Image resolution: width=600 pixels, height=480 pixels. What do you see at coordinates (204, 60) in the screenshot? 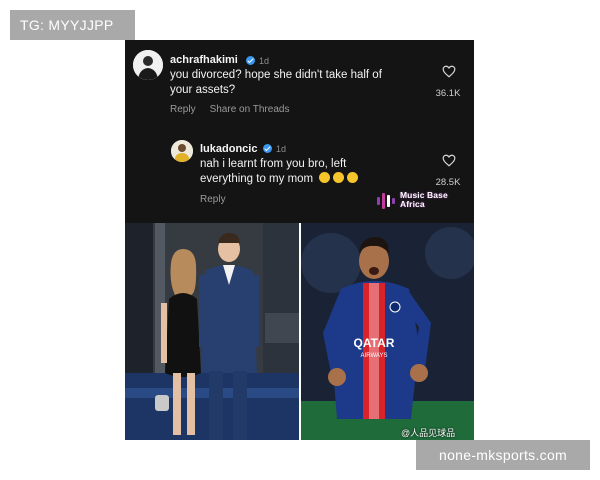
I see `comment-username: achrafhakimi` at bounding box center [204, 60].